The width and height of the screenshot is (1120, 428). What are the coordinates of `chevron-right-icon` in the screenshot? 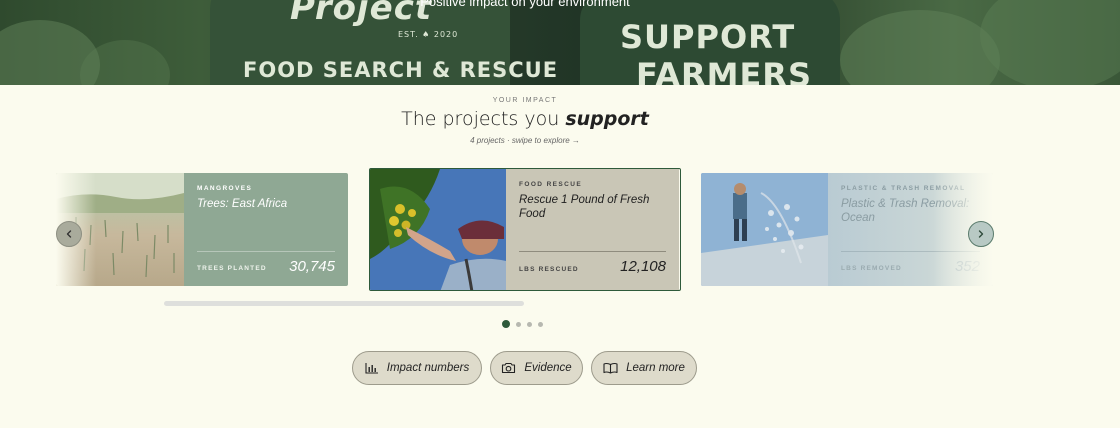 It's located at (981, 234).